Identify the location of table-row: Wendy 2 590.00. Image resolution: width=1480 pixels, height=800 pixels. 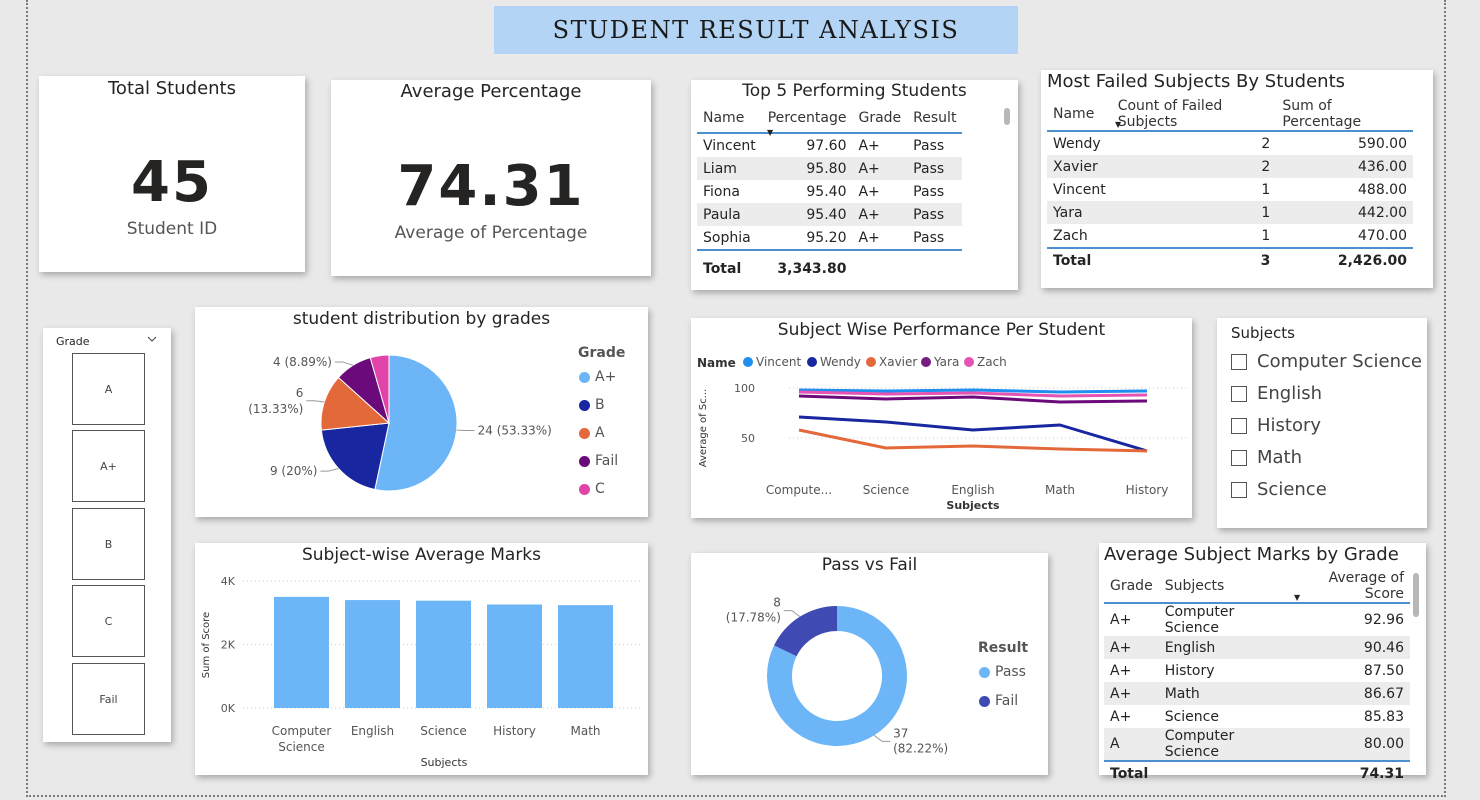
(1230, 143).